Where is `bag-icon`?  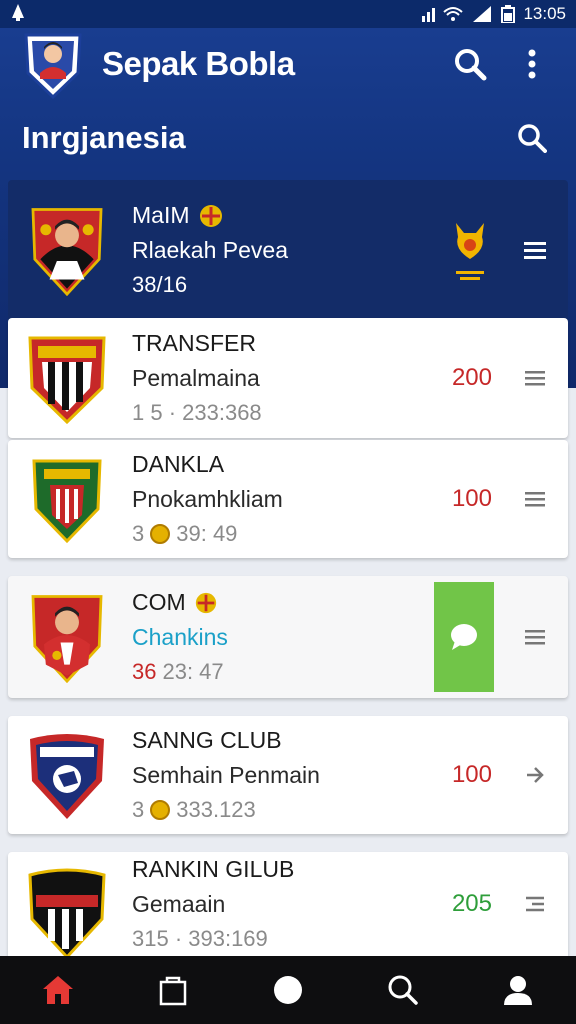
bag-icon is located at coordinates (173, 991).